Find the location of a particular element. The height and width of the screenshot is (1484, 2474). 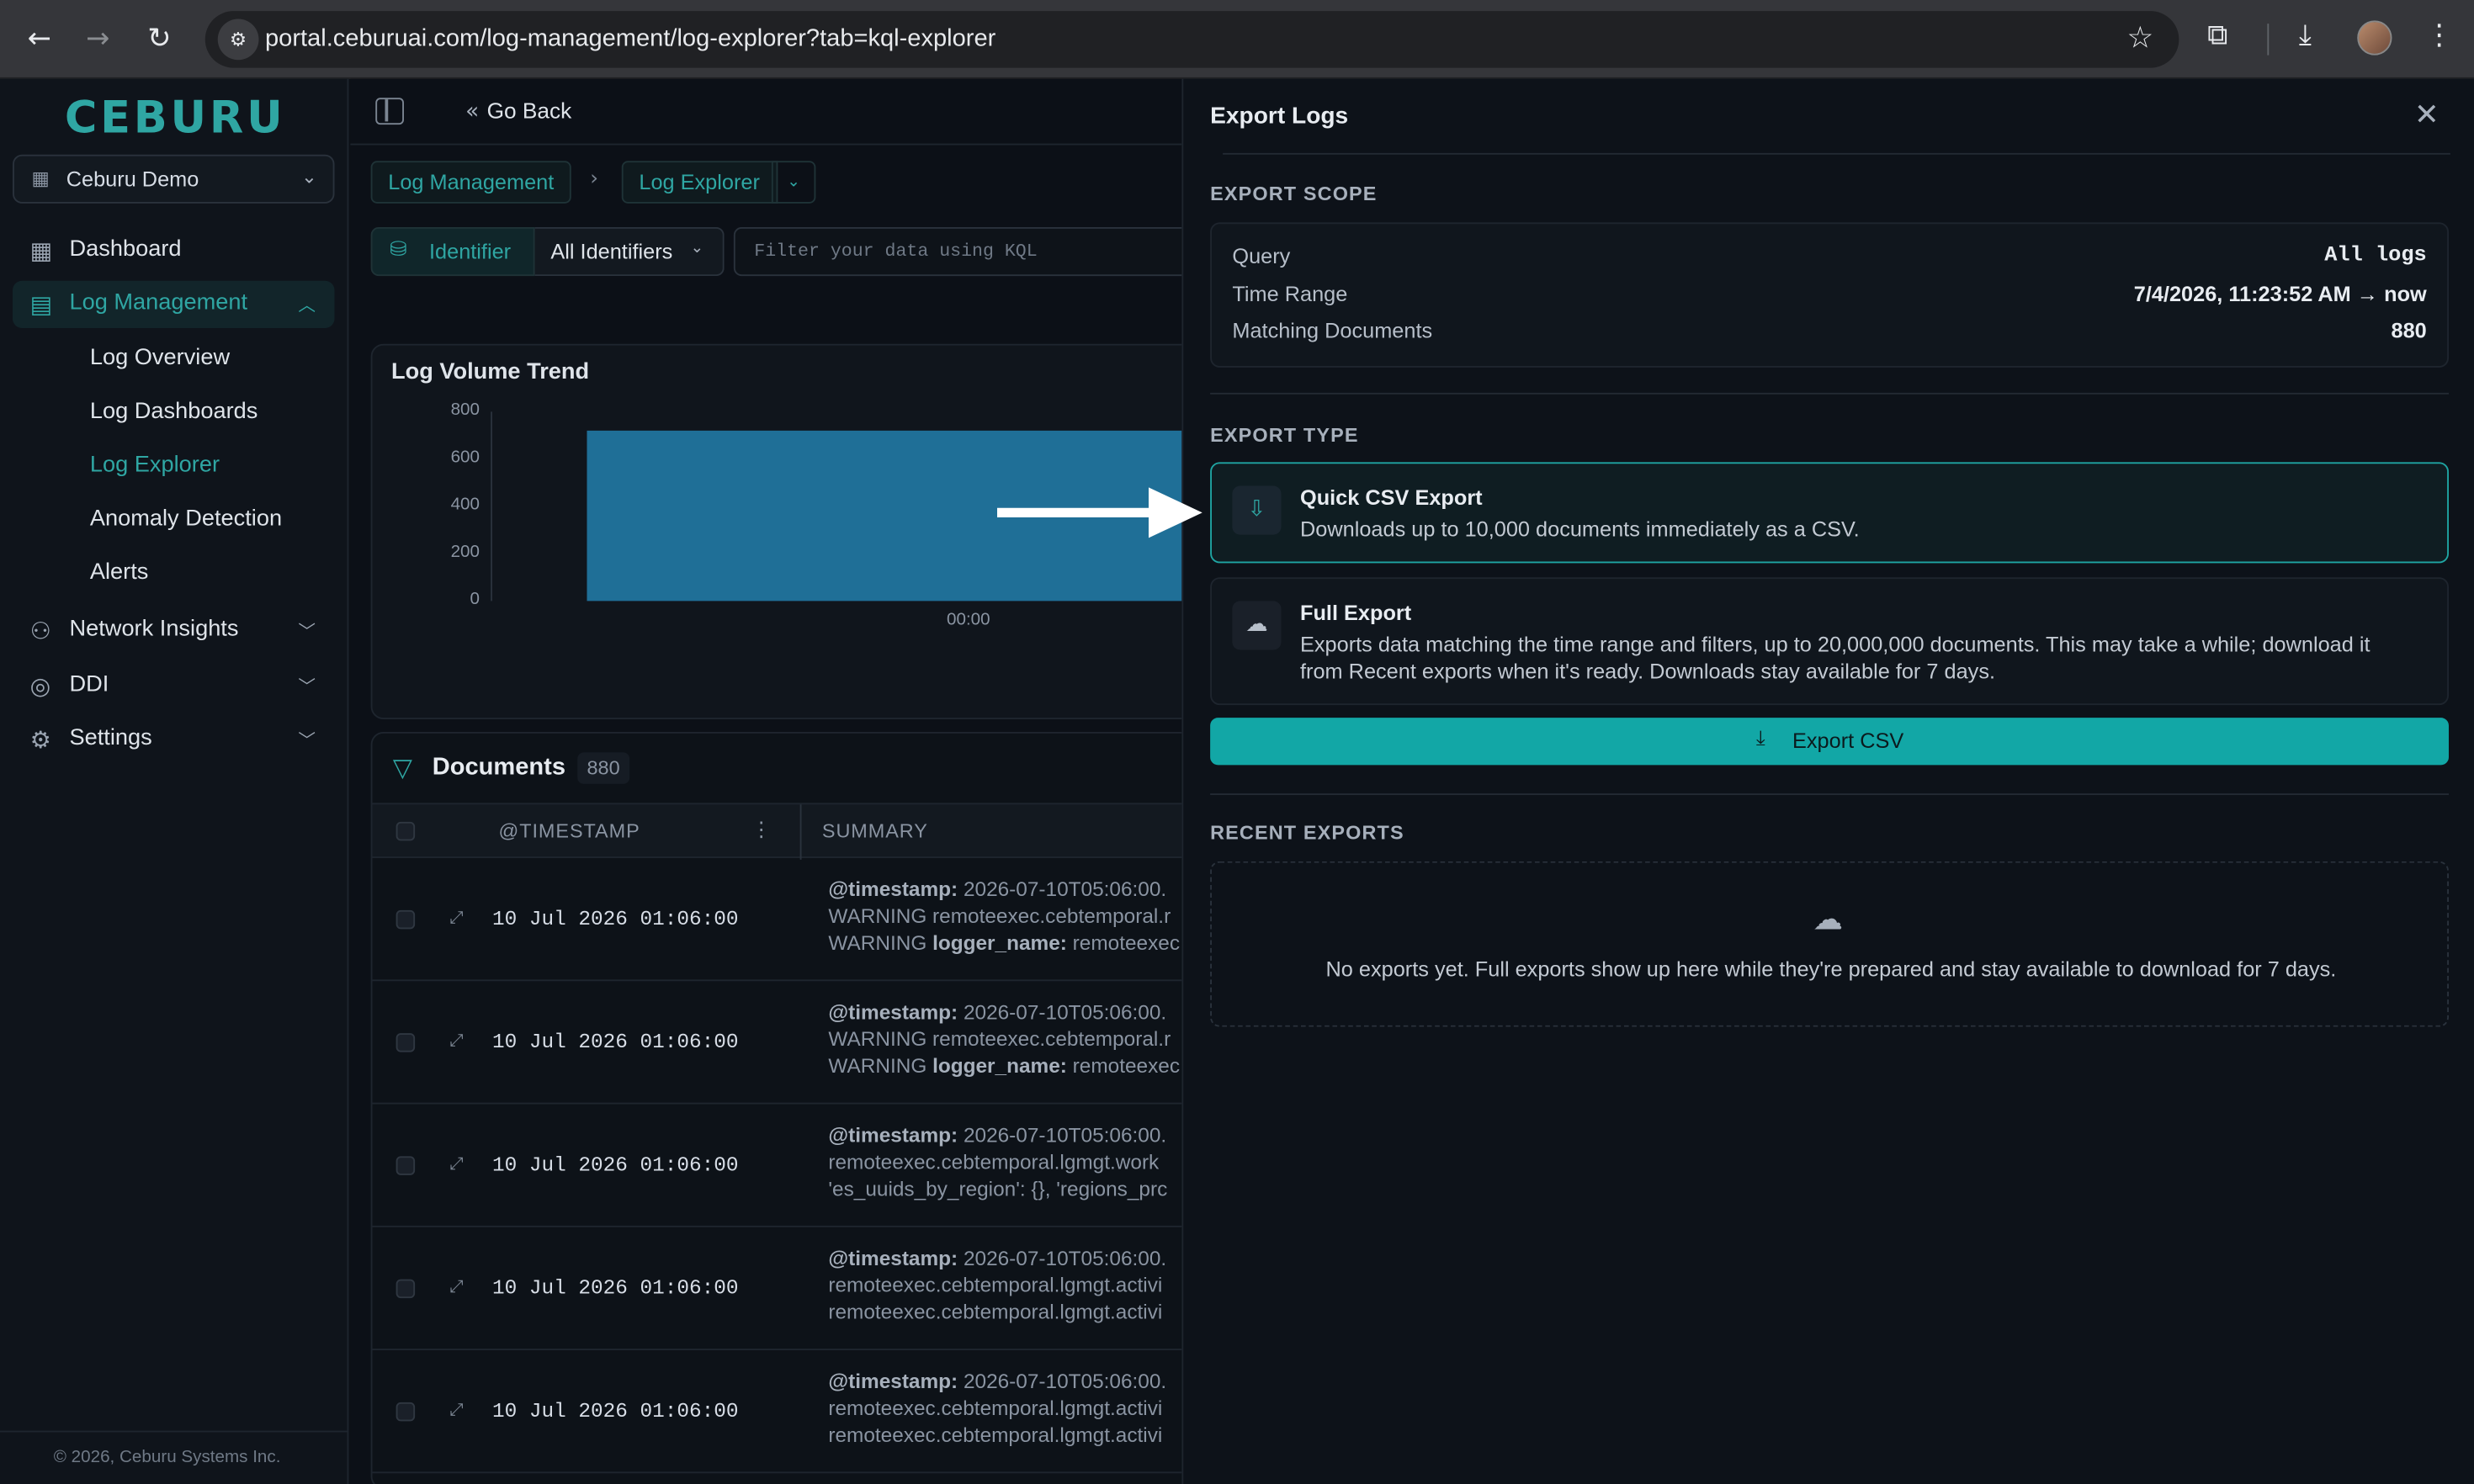

drawer-title: Export Logs is located at coordinates (1279, 116).